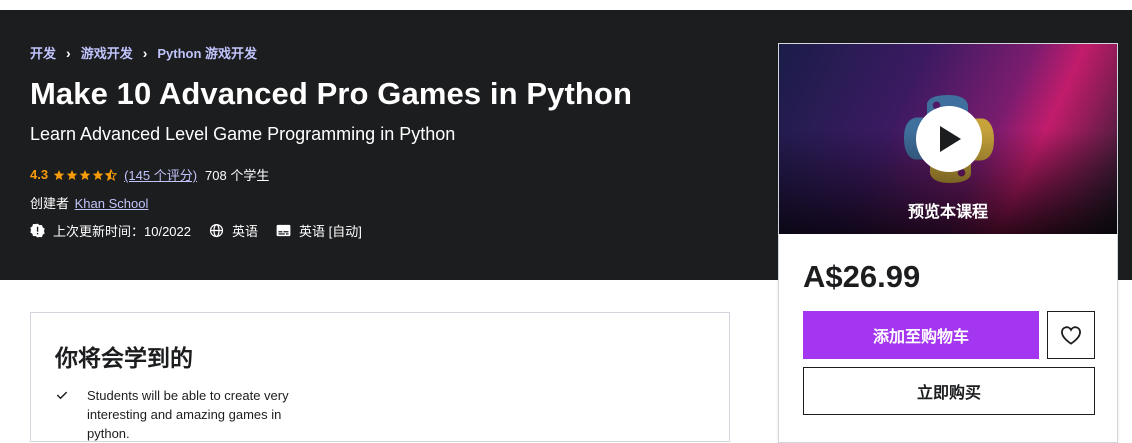  Describe the element at coordinates (921, 335) in the screenshot. I see `add-to-cart-button: 添加至购物车` at that location.